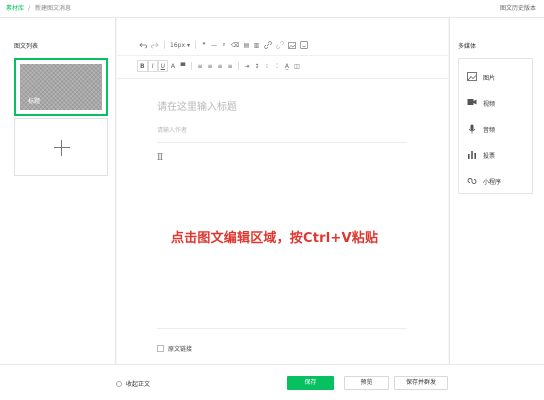  What do you see at coordinates (267, 66) in the screenshot?
I see `ordered-list-icon: ⁝` at bounding box center [267, 66].